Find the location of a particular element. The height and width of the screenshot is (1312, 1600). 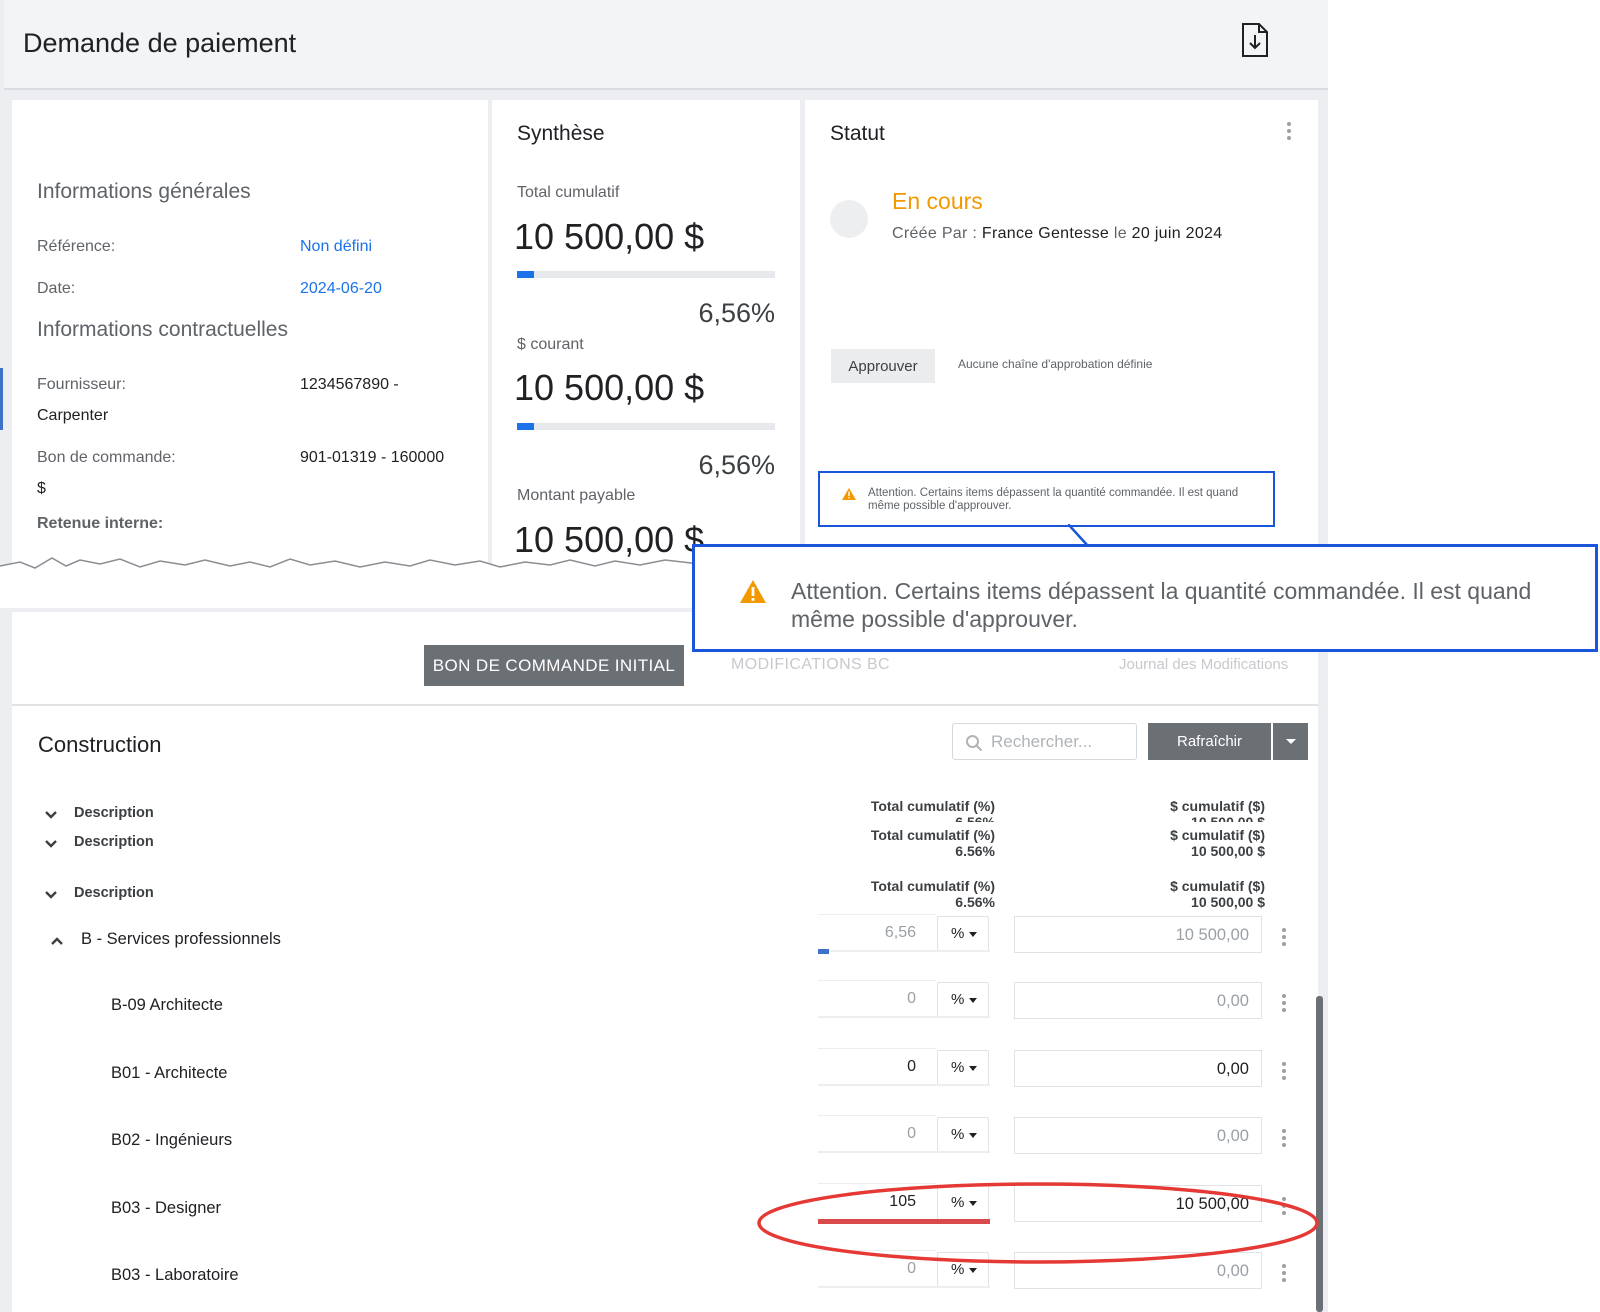

highlight-ellipse is located at coordinates (1038, 1223).